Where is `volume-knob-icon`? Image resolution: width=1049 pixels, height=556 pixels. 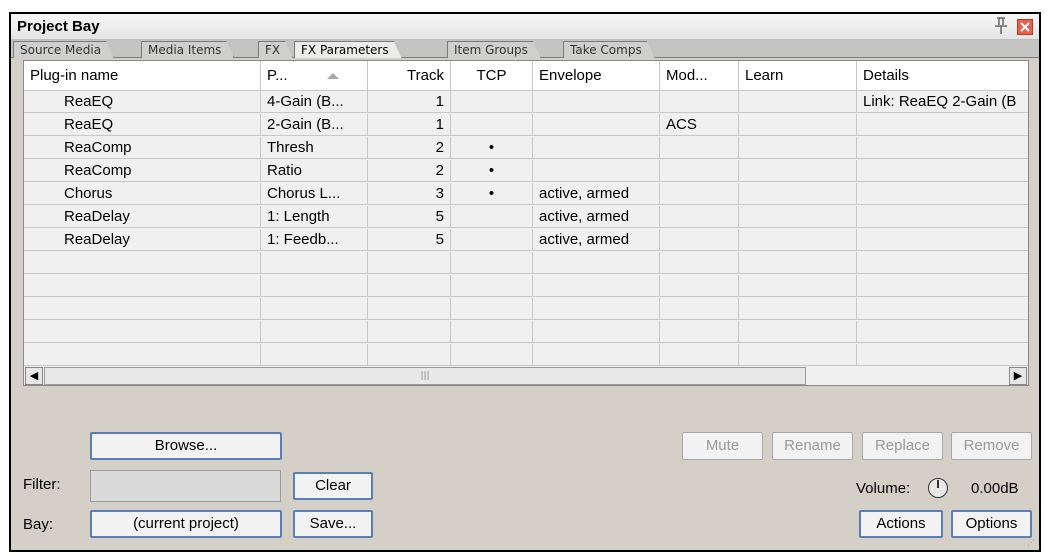
volume-knob-icon is located at coordinates (938, 488).